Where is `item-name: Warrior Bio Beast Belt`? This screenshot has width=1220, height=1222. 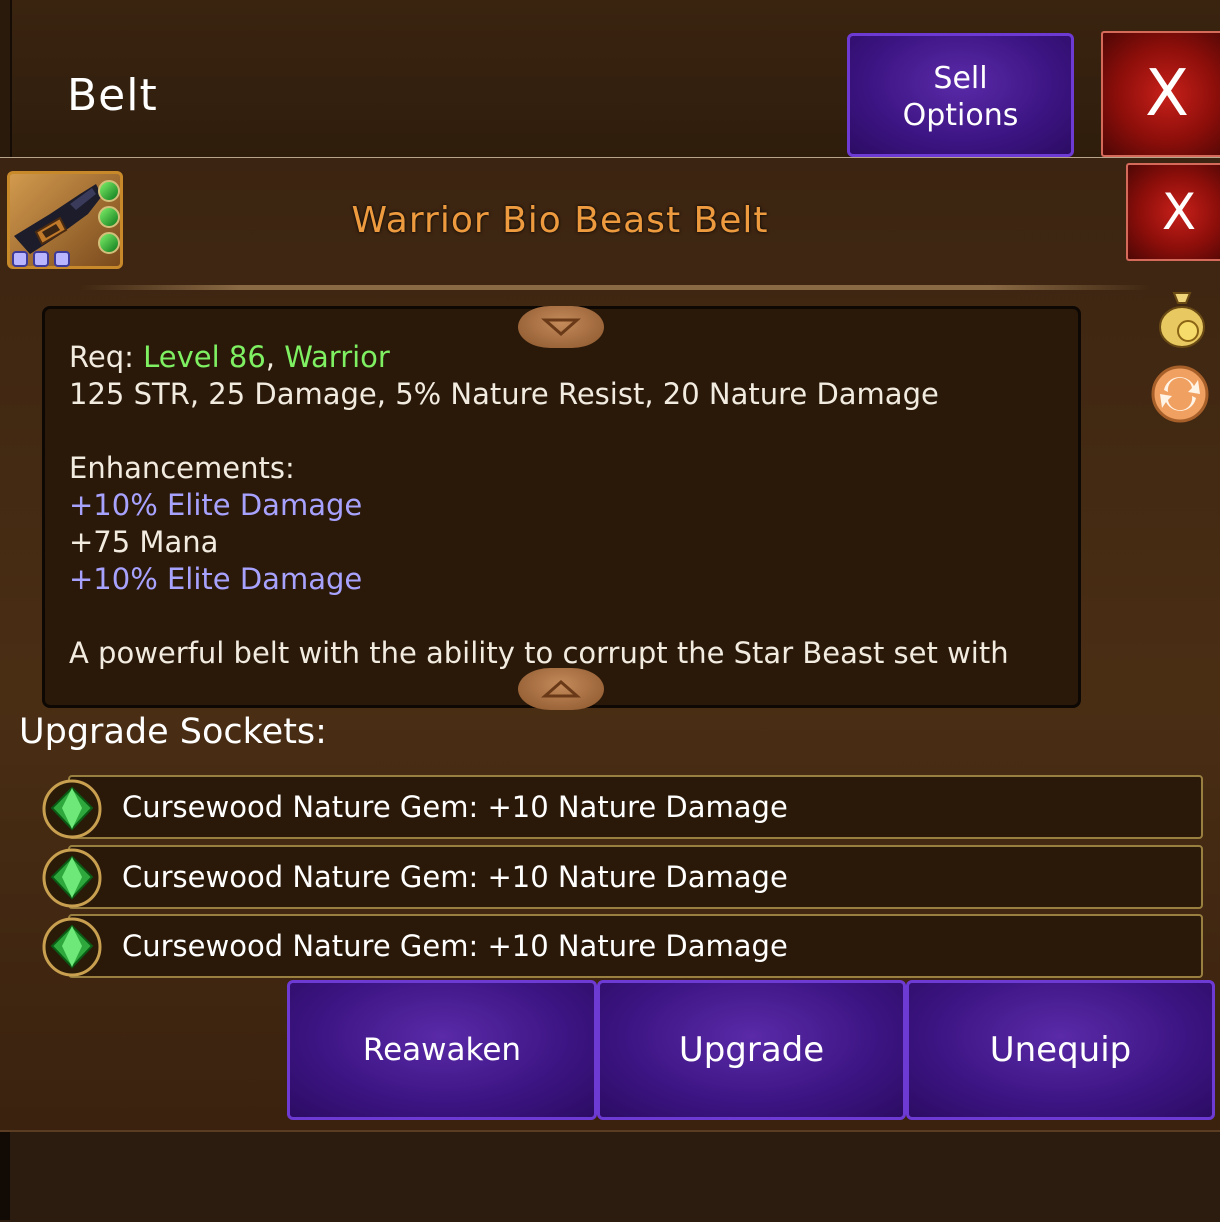 item-name: Warrior Bio Beast Belt is located at coordinates (560, 220).